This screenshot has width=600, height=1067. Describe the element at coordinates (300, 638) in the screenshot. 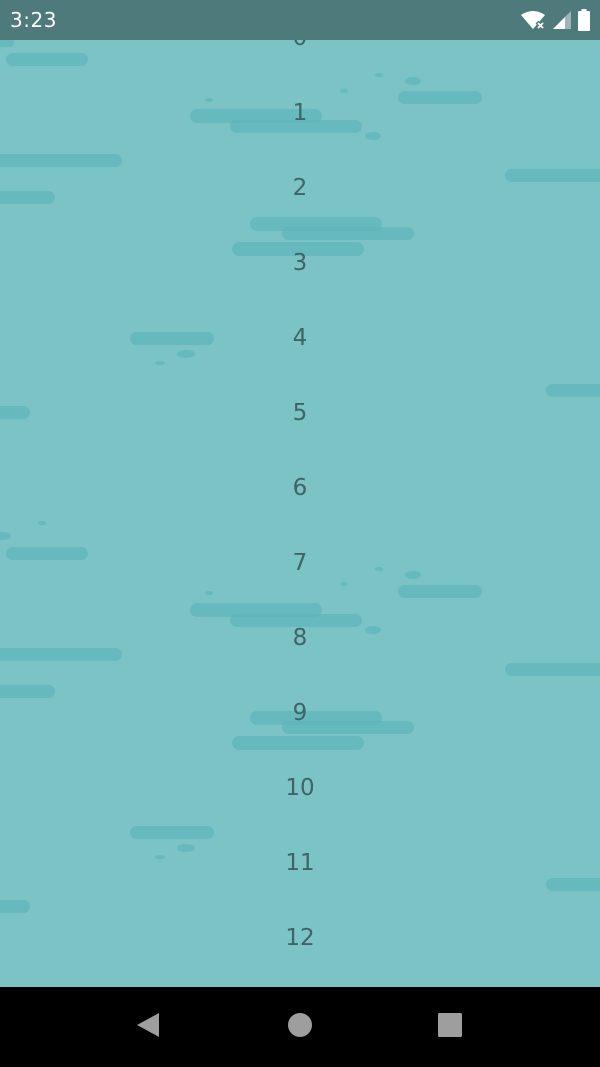

I see `list-item: 8` at that location.